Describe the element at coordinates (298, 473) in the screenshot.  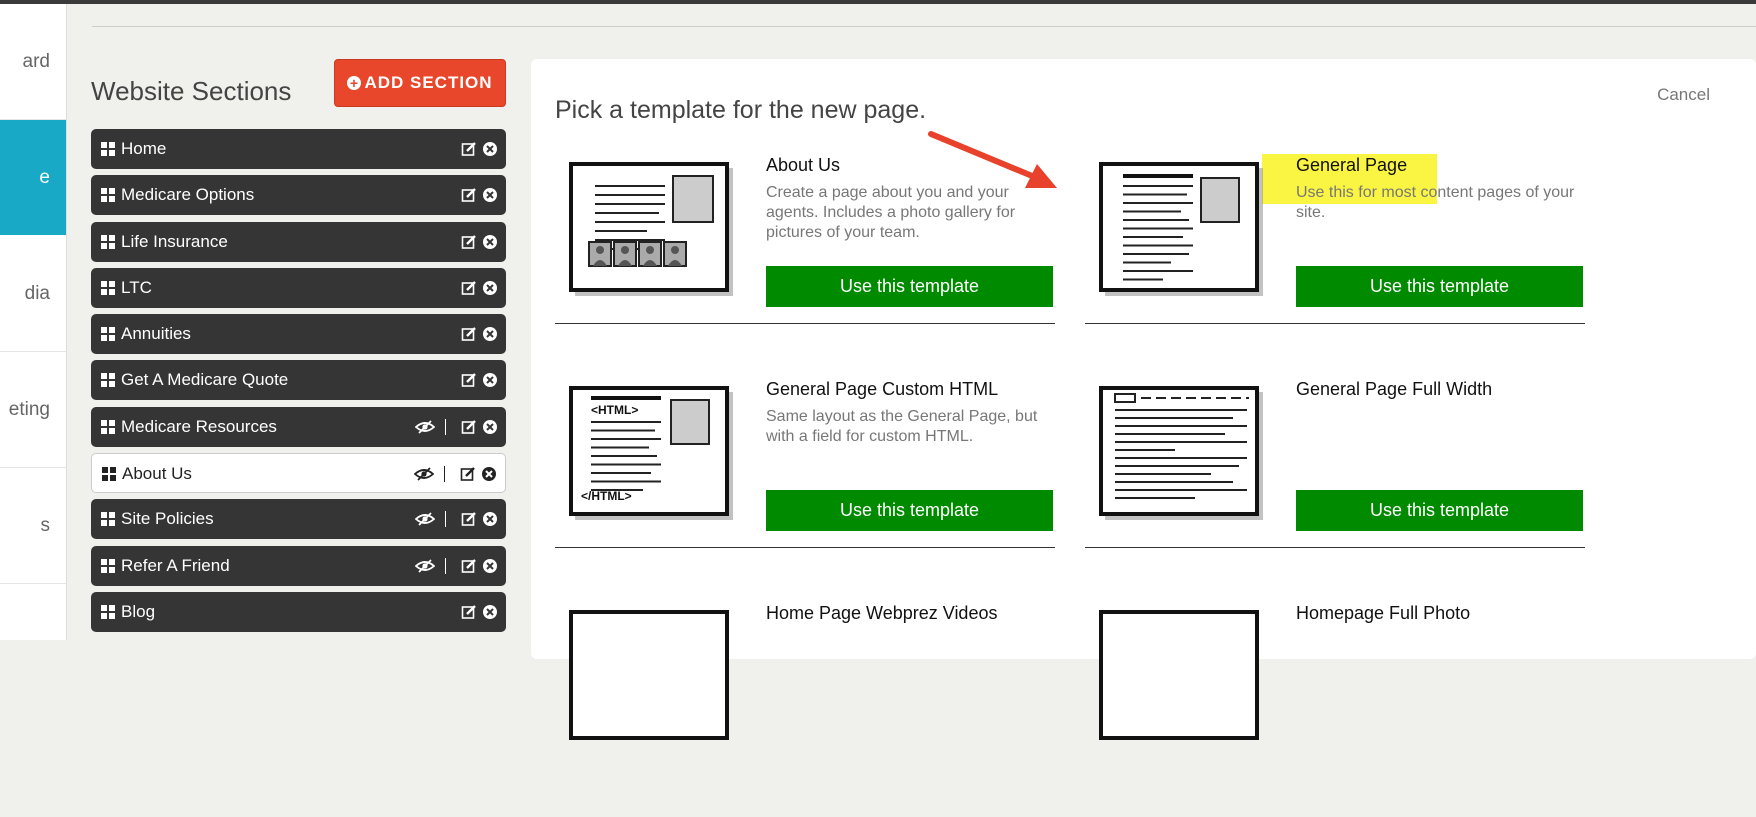
I see `section-item: About Us` at that location.